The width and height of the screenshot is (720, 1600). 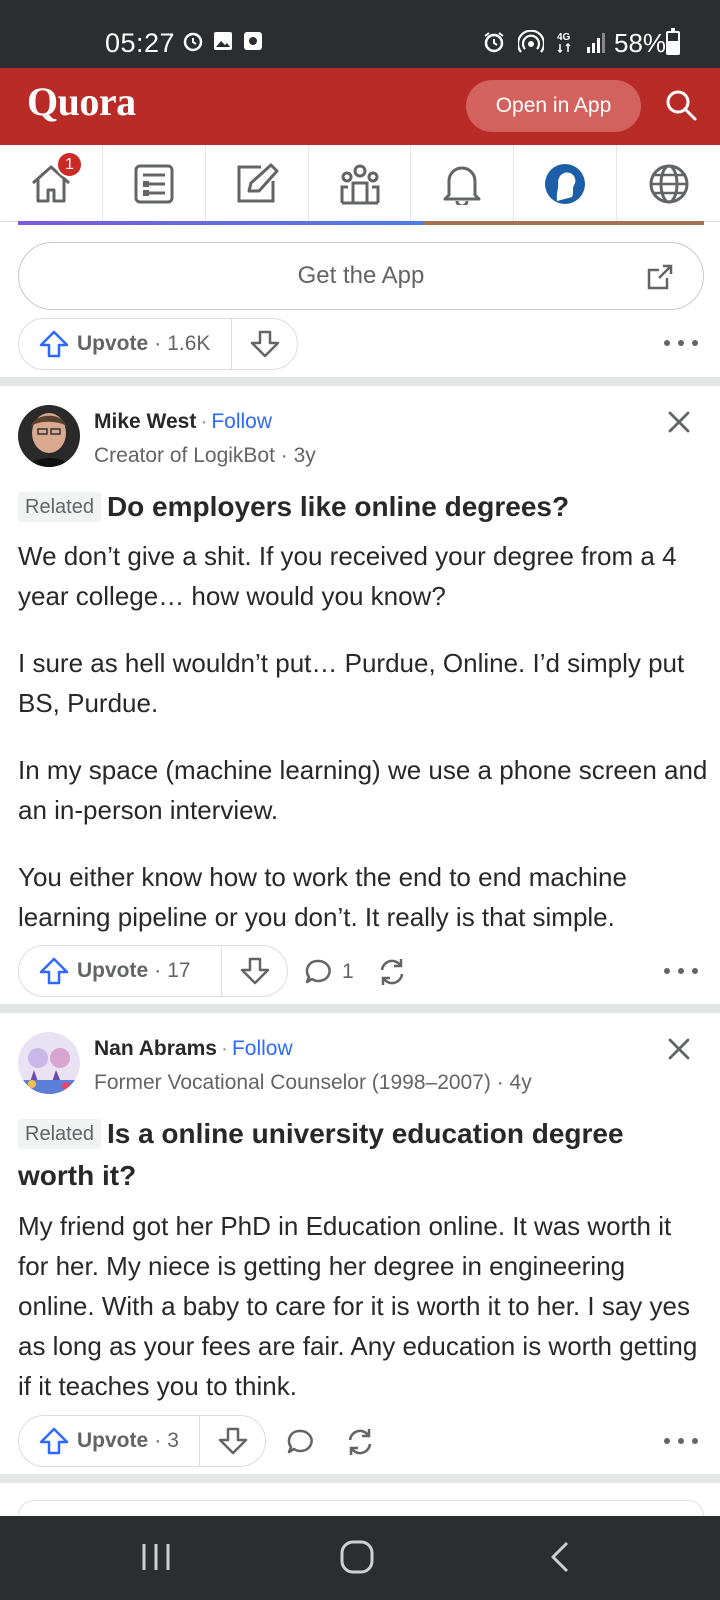 I want to click on following-icon, so click(x=154, y=183).